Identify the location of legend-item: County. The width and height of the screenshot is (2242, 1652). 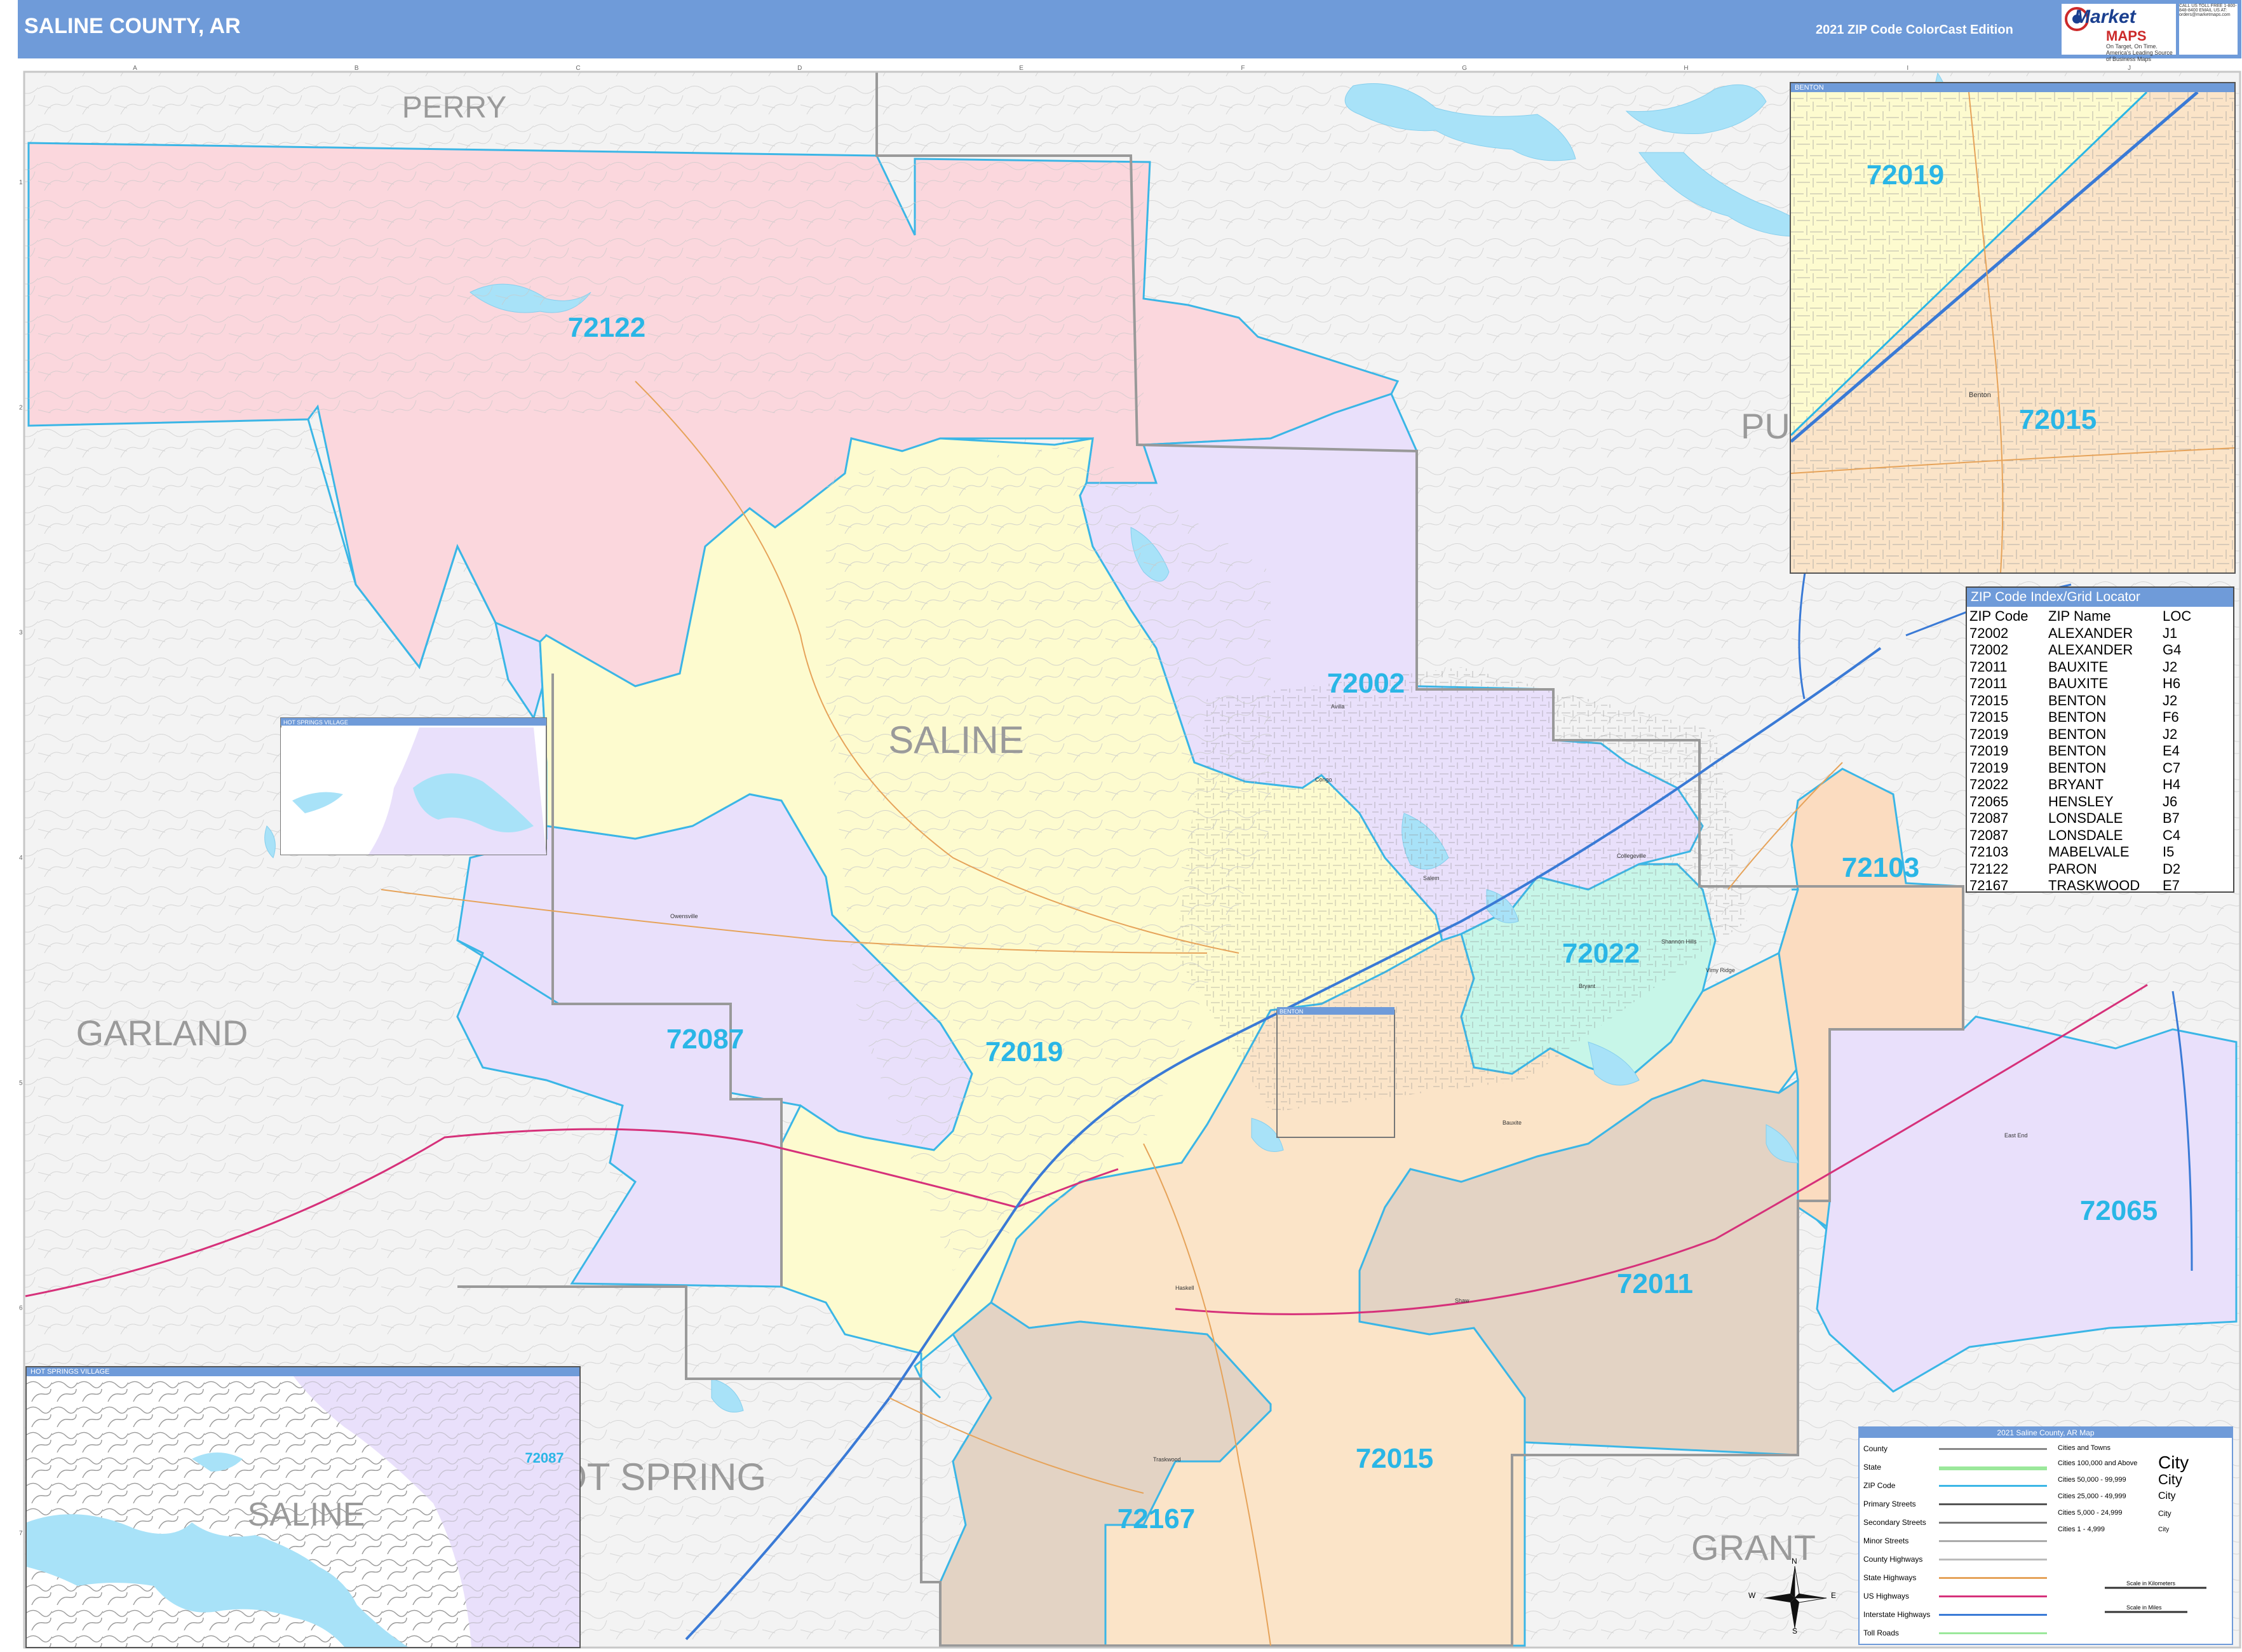
(1875, 1449).